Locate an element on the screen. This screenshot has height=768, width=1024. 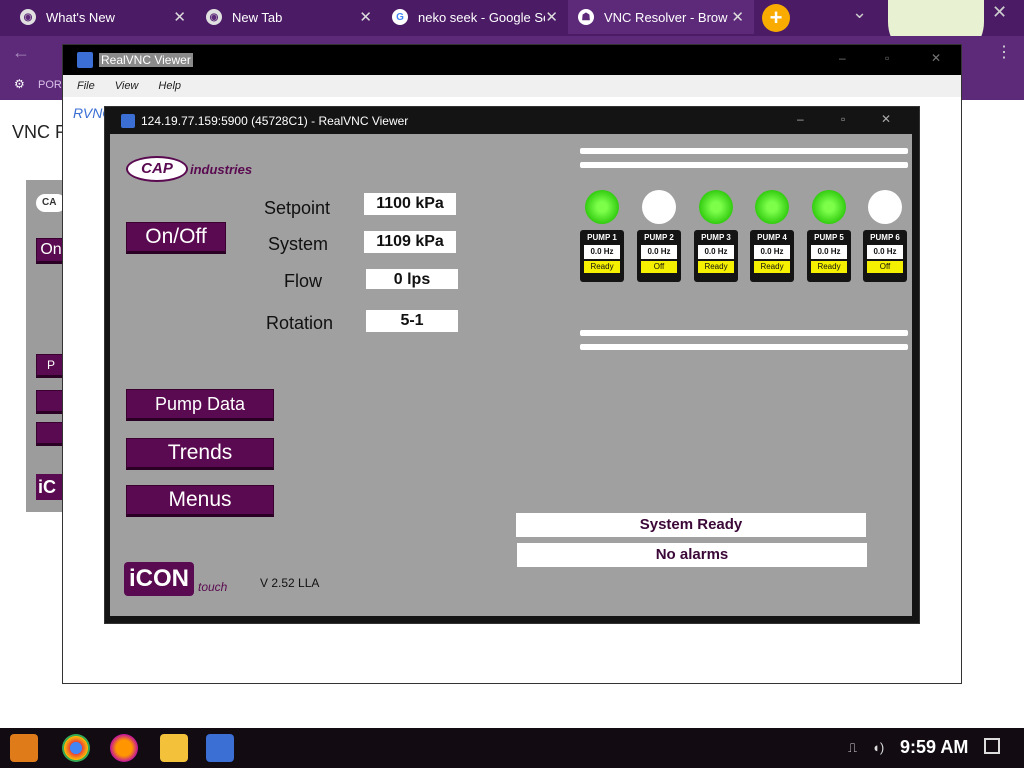
pump-3: PUMP 3 0.0 Hz Ready is located at coordinates (716, 236).